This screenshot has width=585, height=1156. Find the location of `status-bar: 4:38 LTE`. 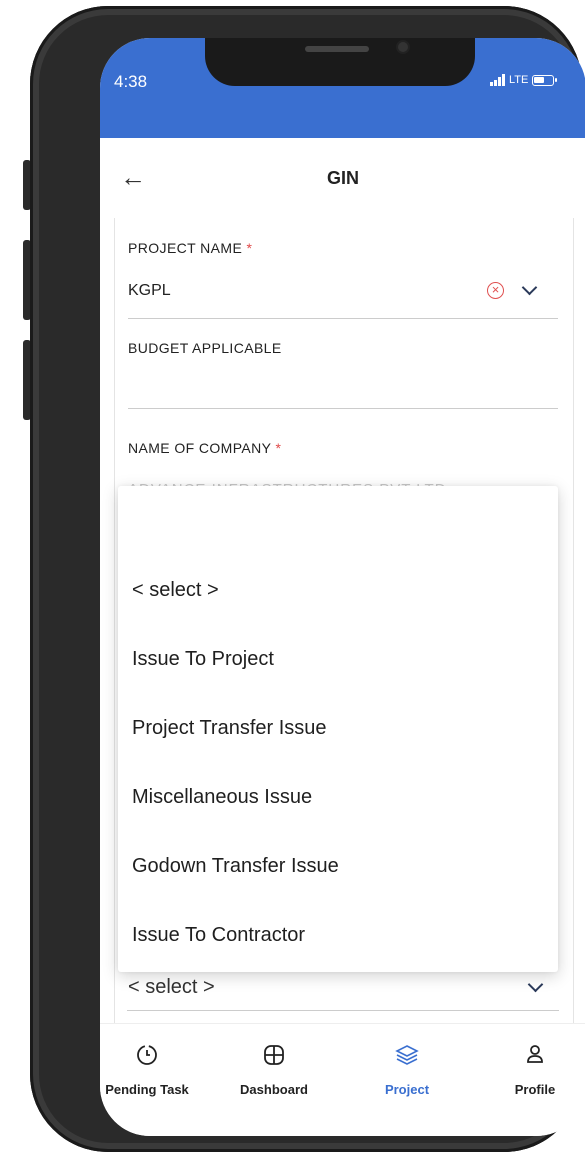

status-bar: 4:38 LTE is located at coordinates (342, 88).